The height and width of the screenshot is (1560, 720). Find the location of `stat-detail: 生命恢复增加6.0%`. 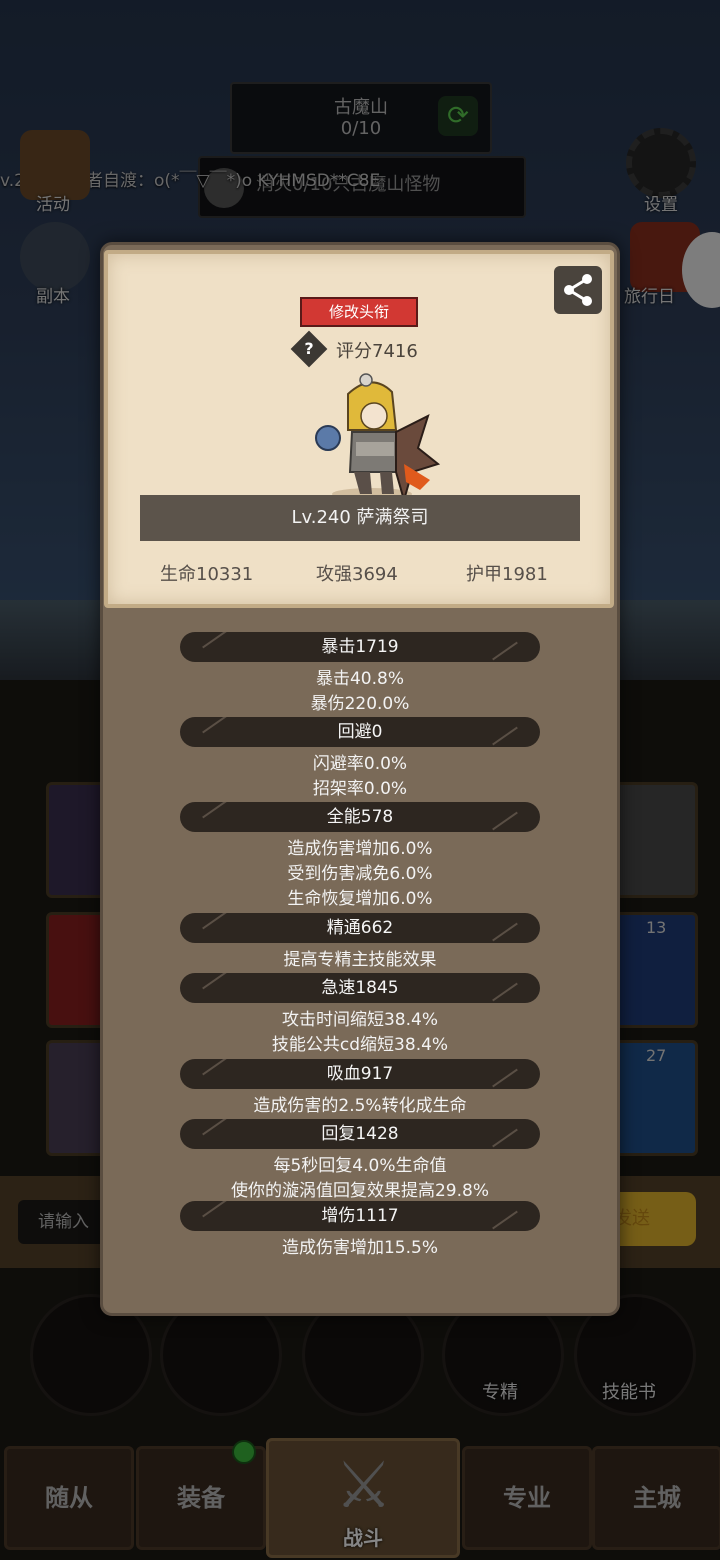

stat-detail: 生命恢复增加6.0% is located at coordinates (360, 899).